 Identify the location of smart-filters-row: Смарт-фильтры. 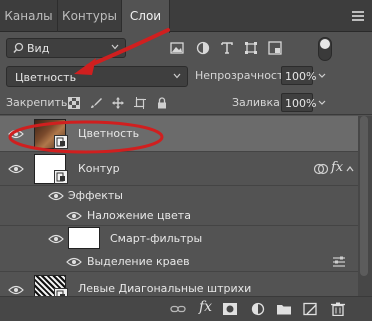
(179, 239).